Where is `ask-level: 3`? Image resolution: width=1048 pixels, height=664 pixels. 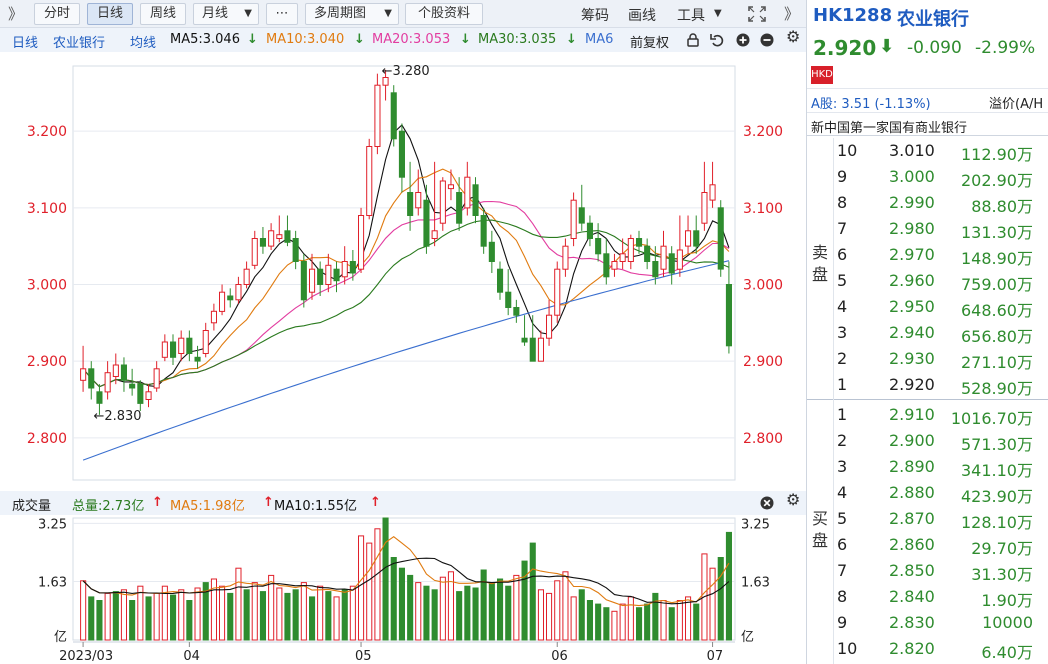
ask-level: 3 is located at coordinates (842, 332).